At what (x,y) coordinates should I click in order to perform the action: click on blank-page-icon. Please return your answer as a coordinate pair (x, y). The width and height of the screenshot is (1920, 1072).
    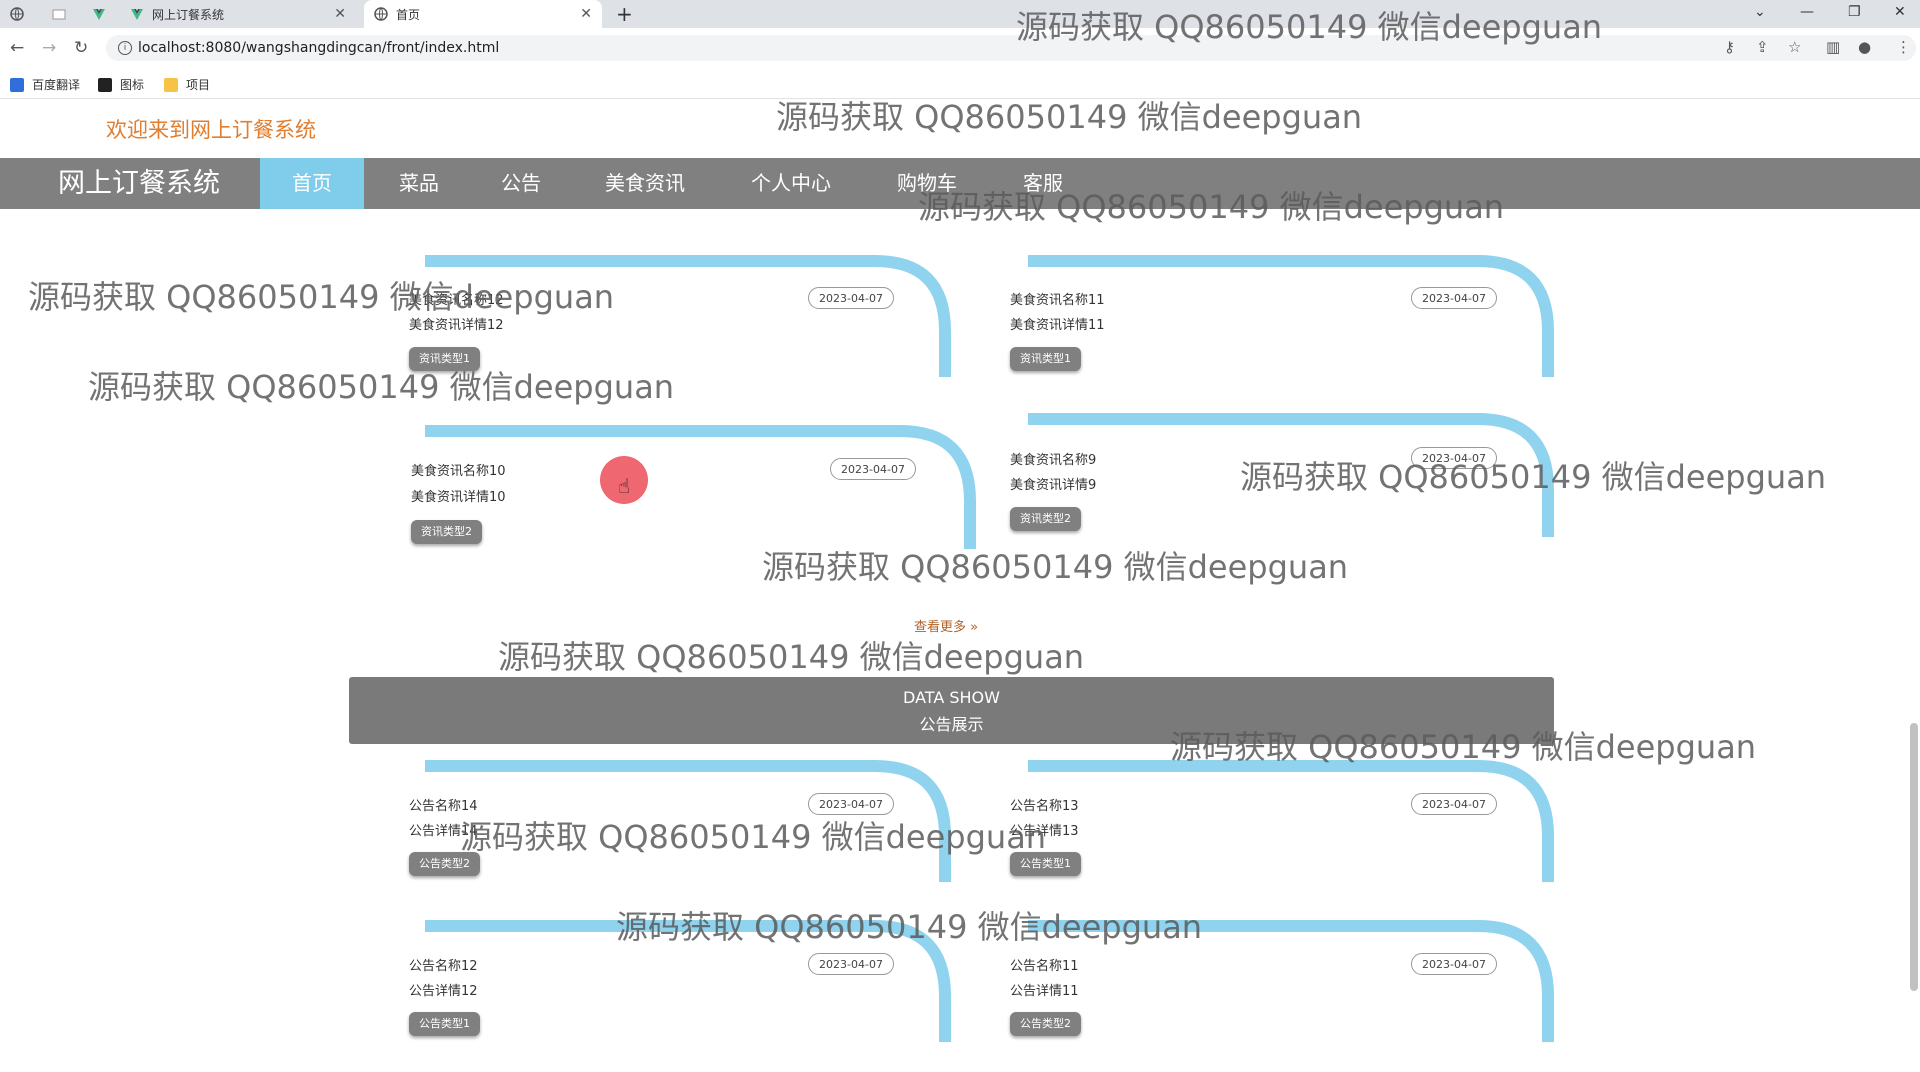
    Looking at the image, I should click on (59, 14).